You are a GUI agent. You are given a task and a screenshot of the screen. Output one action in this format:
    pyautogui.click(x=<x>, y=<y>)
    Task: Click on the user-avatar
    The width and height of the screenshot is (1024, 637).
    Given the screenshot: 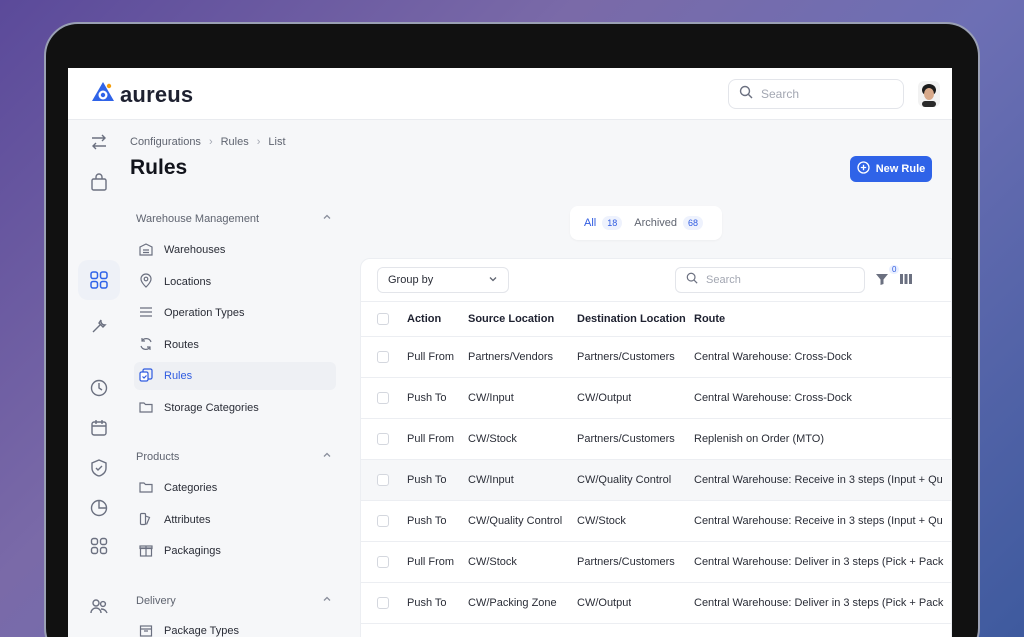 What is the action you would take?
    pyautogui.click(x=929, y=94)
    